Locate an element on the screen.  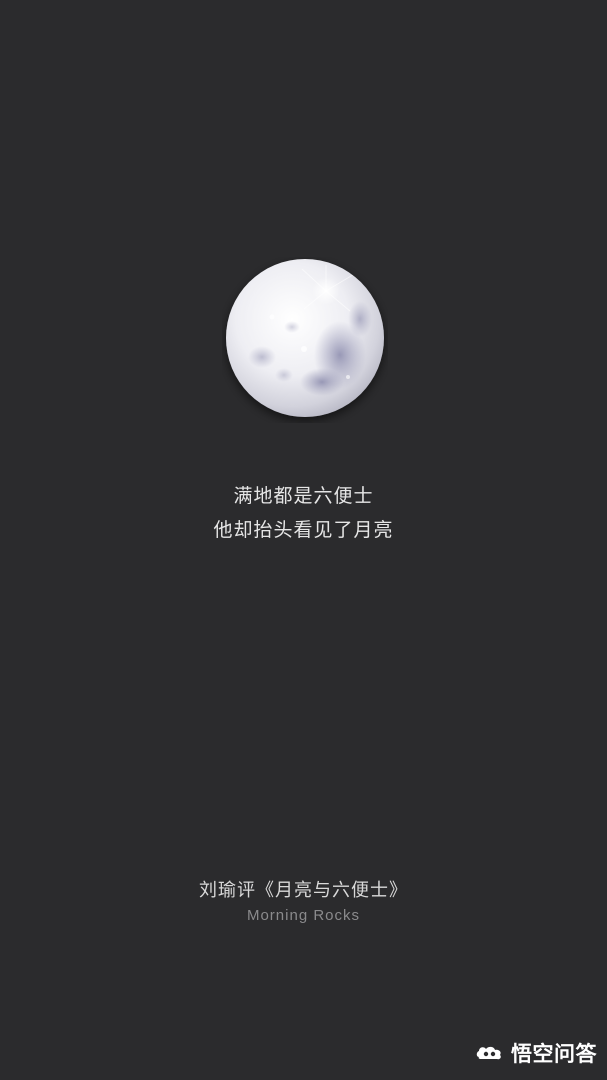
watermark: 悟空问答 is located at coordinates (536, 1053).